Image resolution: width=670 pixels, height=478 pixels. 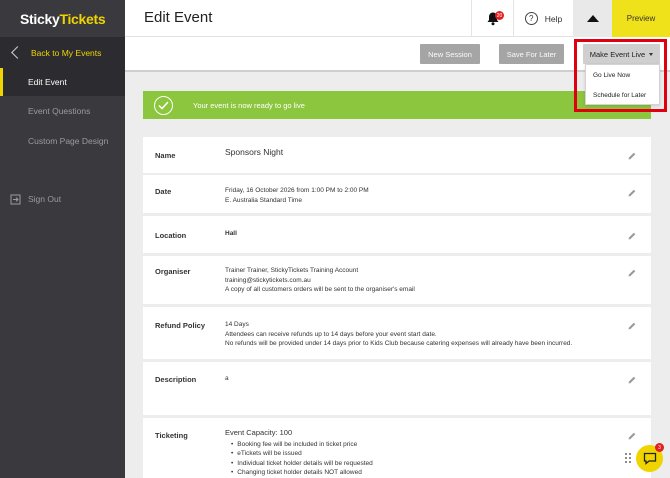 I want to click on field-card-name: Name Sponsors Night, so click(x=397, y=155).